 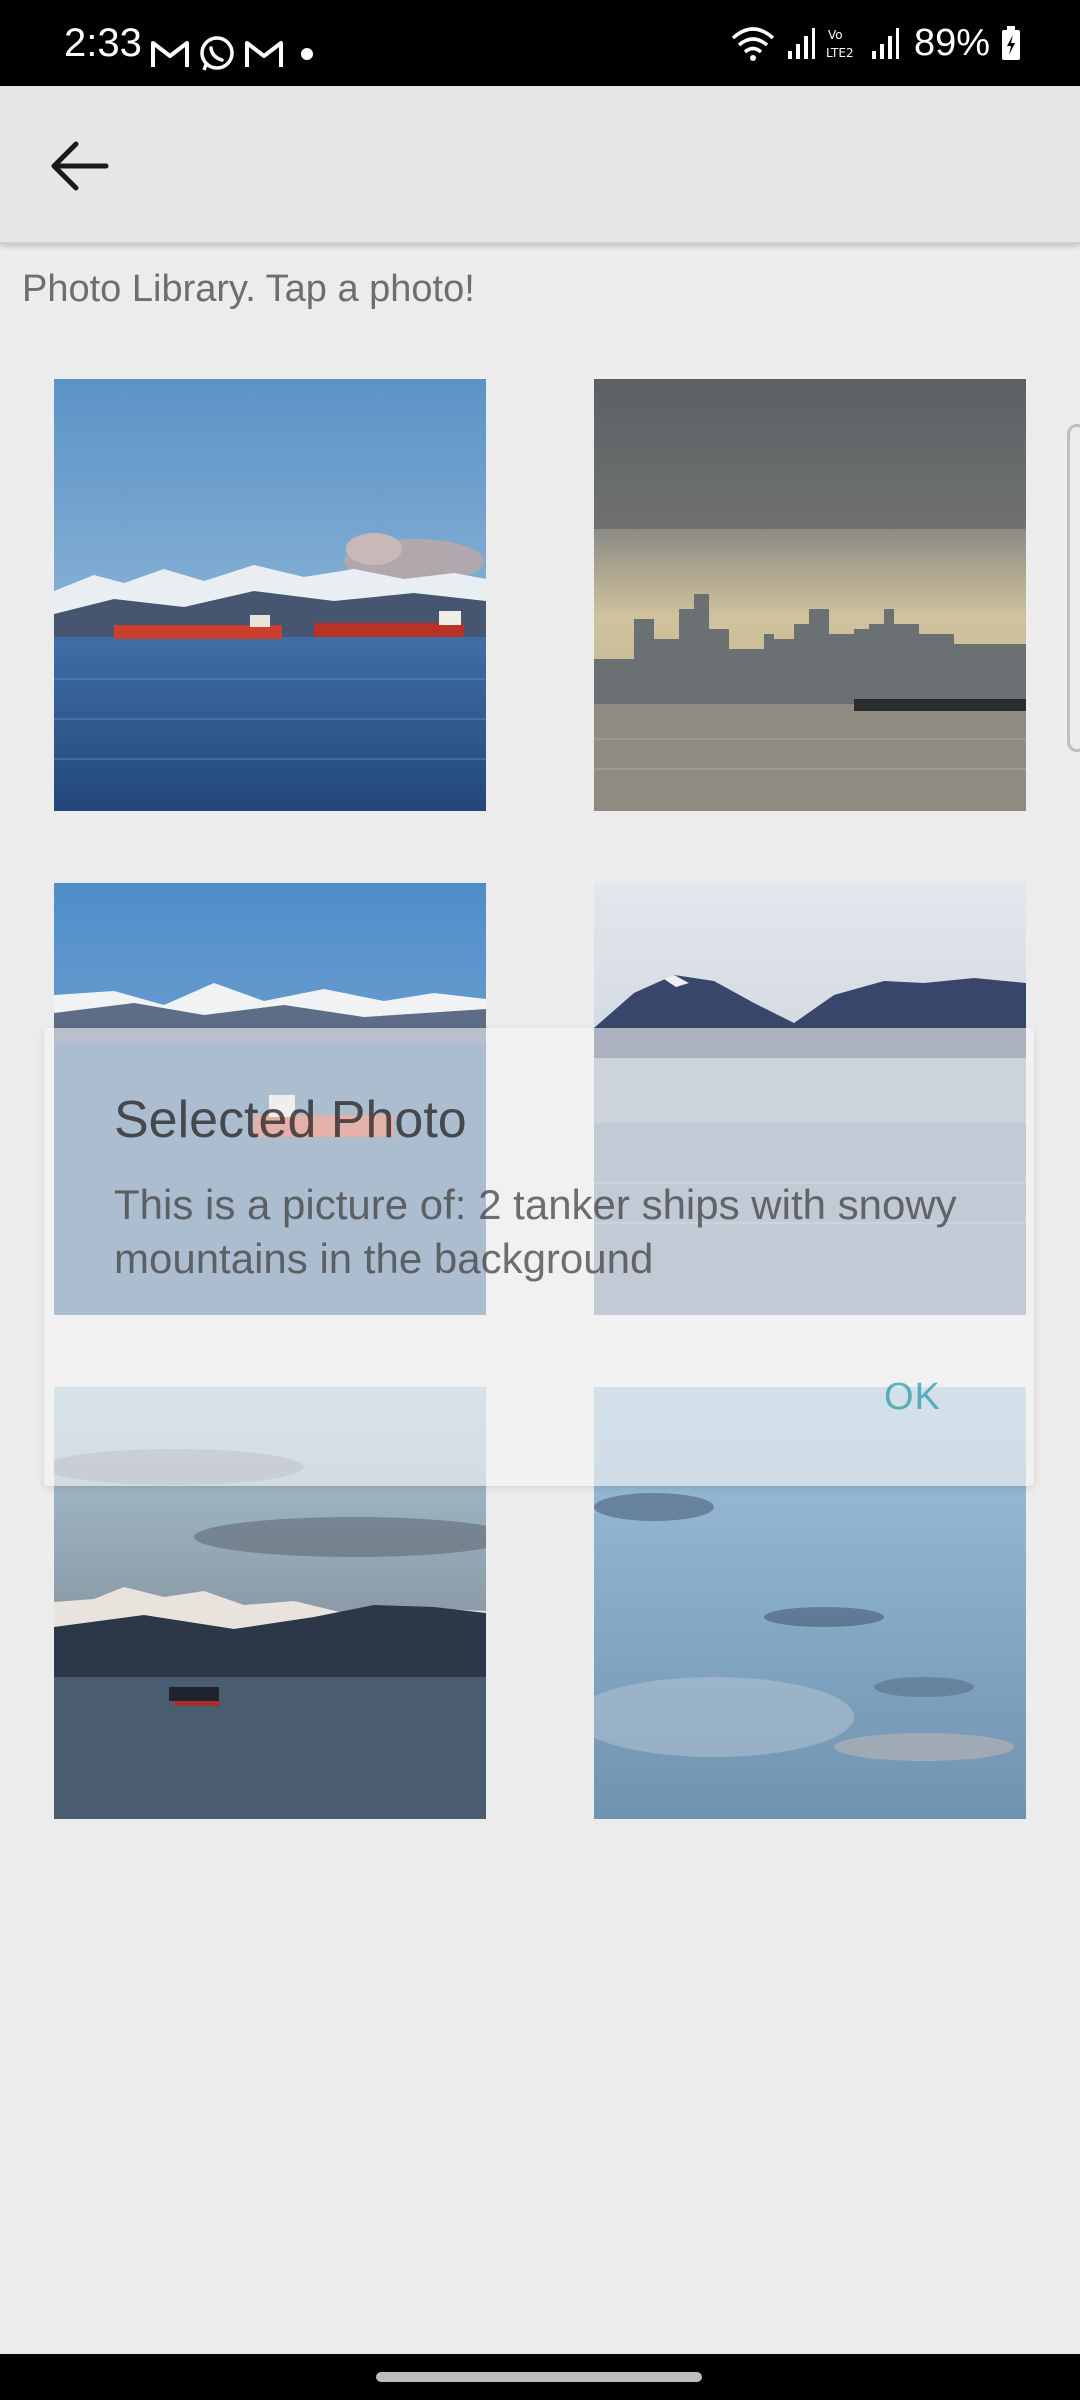 What do you see at coordinates (240, 54) in the screenshot?
I see `notification-icons` at bounding box center [240, 54].